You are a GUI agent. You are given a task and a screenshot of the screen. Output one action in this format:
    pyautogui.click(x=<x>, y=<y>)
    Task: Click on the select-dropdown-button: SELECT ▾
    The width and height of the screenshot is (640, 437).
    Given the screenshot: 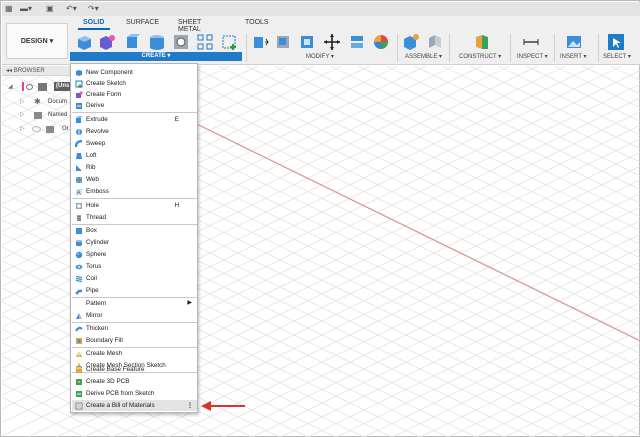 What is the action you would take?
    pyautogui.click(x=617, y=56)
    